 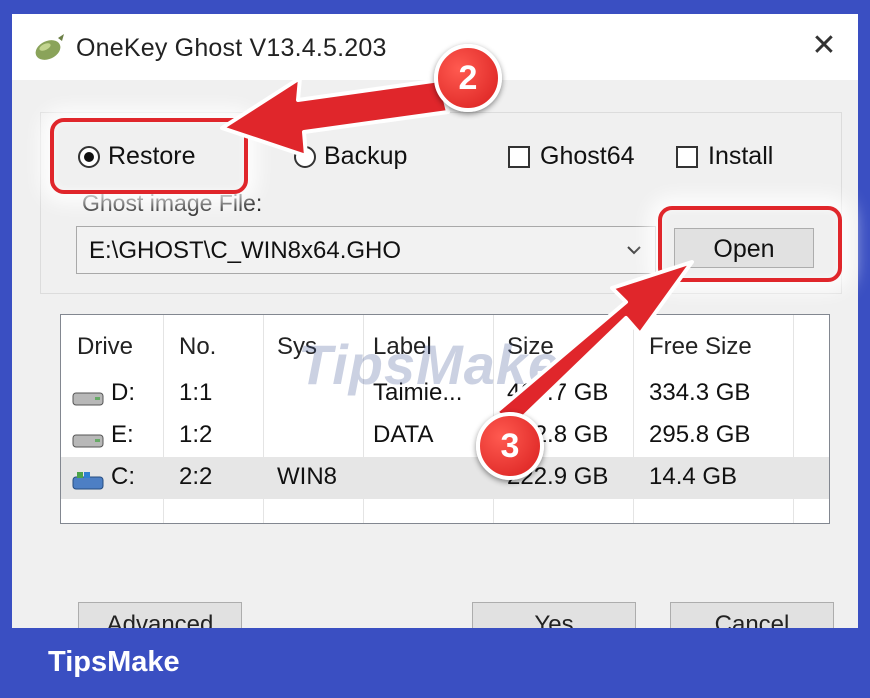 I want to click on partition-row-e: E: 1:2 DATA 422.8 GB 295.8 GB, so click(x=445, y=436).